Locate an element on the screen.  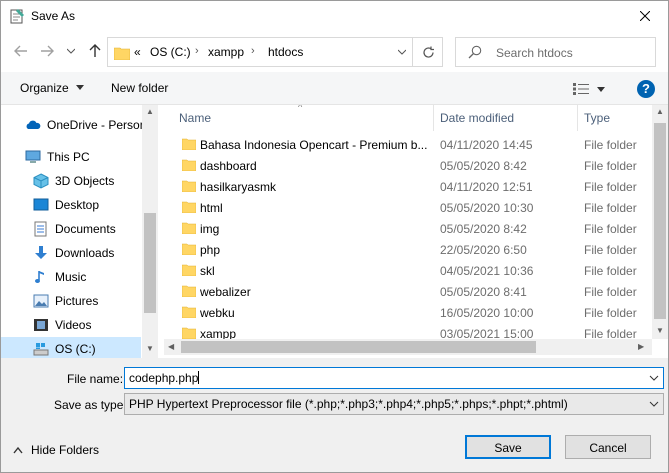
chevron-up-icon is located at coordinates (18, 450).